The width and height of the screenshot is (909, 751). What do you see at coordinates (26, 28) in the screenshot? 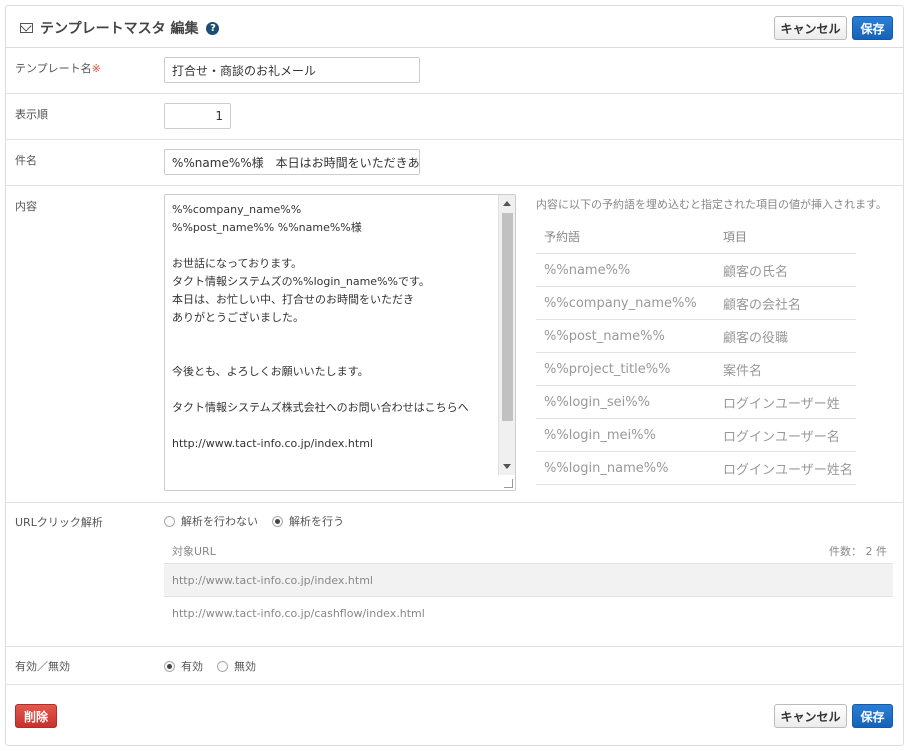
I see `mail-icon` at bounding box center [26, 28].